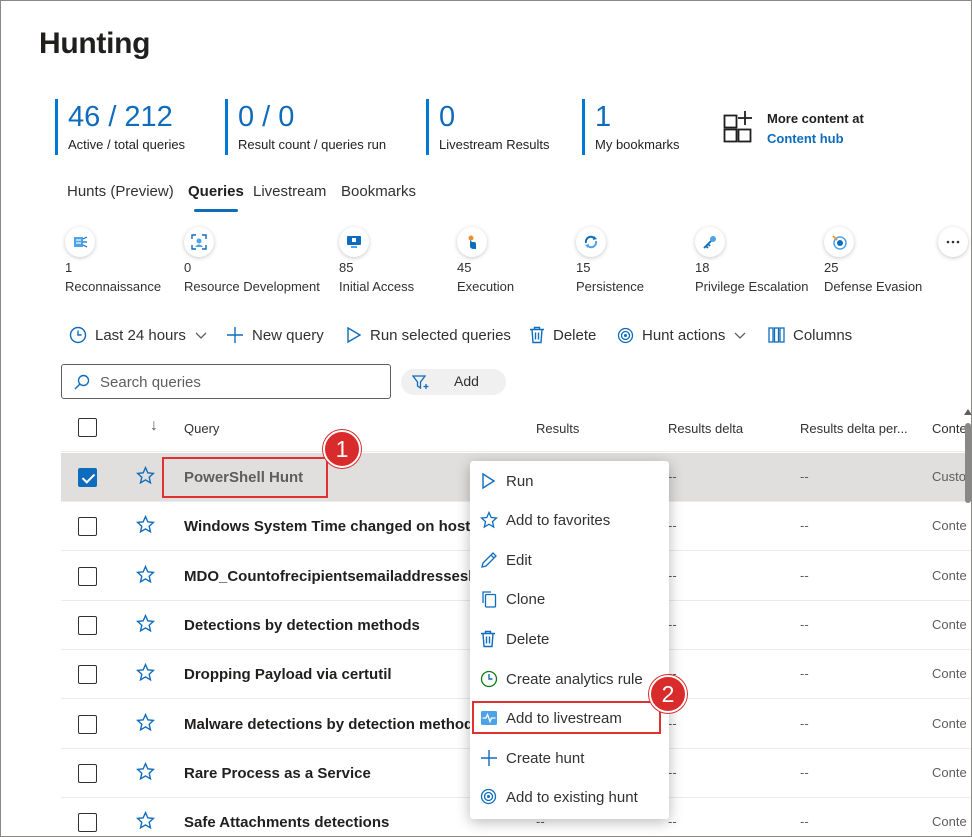 This screenshot has height=837, width=972. Describe the element at coordinates (839, 242) in the screenshot. I see `defense-evasion-icon` at that location.